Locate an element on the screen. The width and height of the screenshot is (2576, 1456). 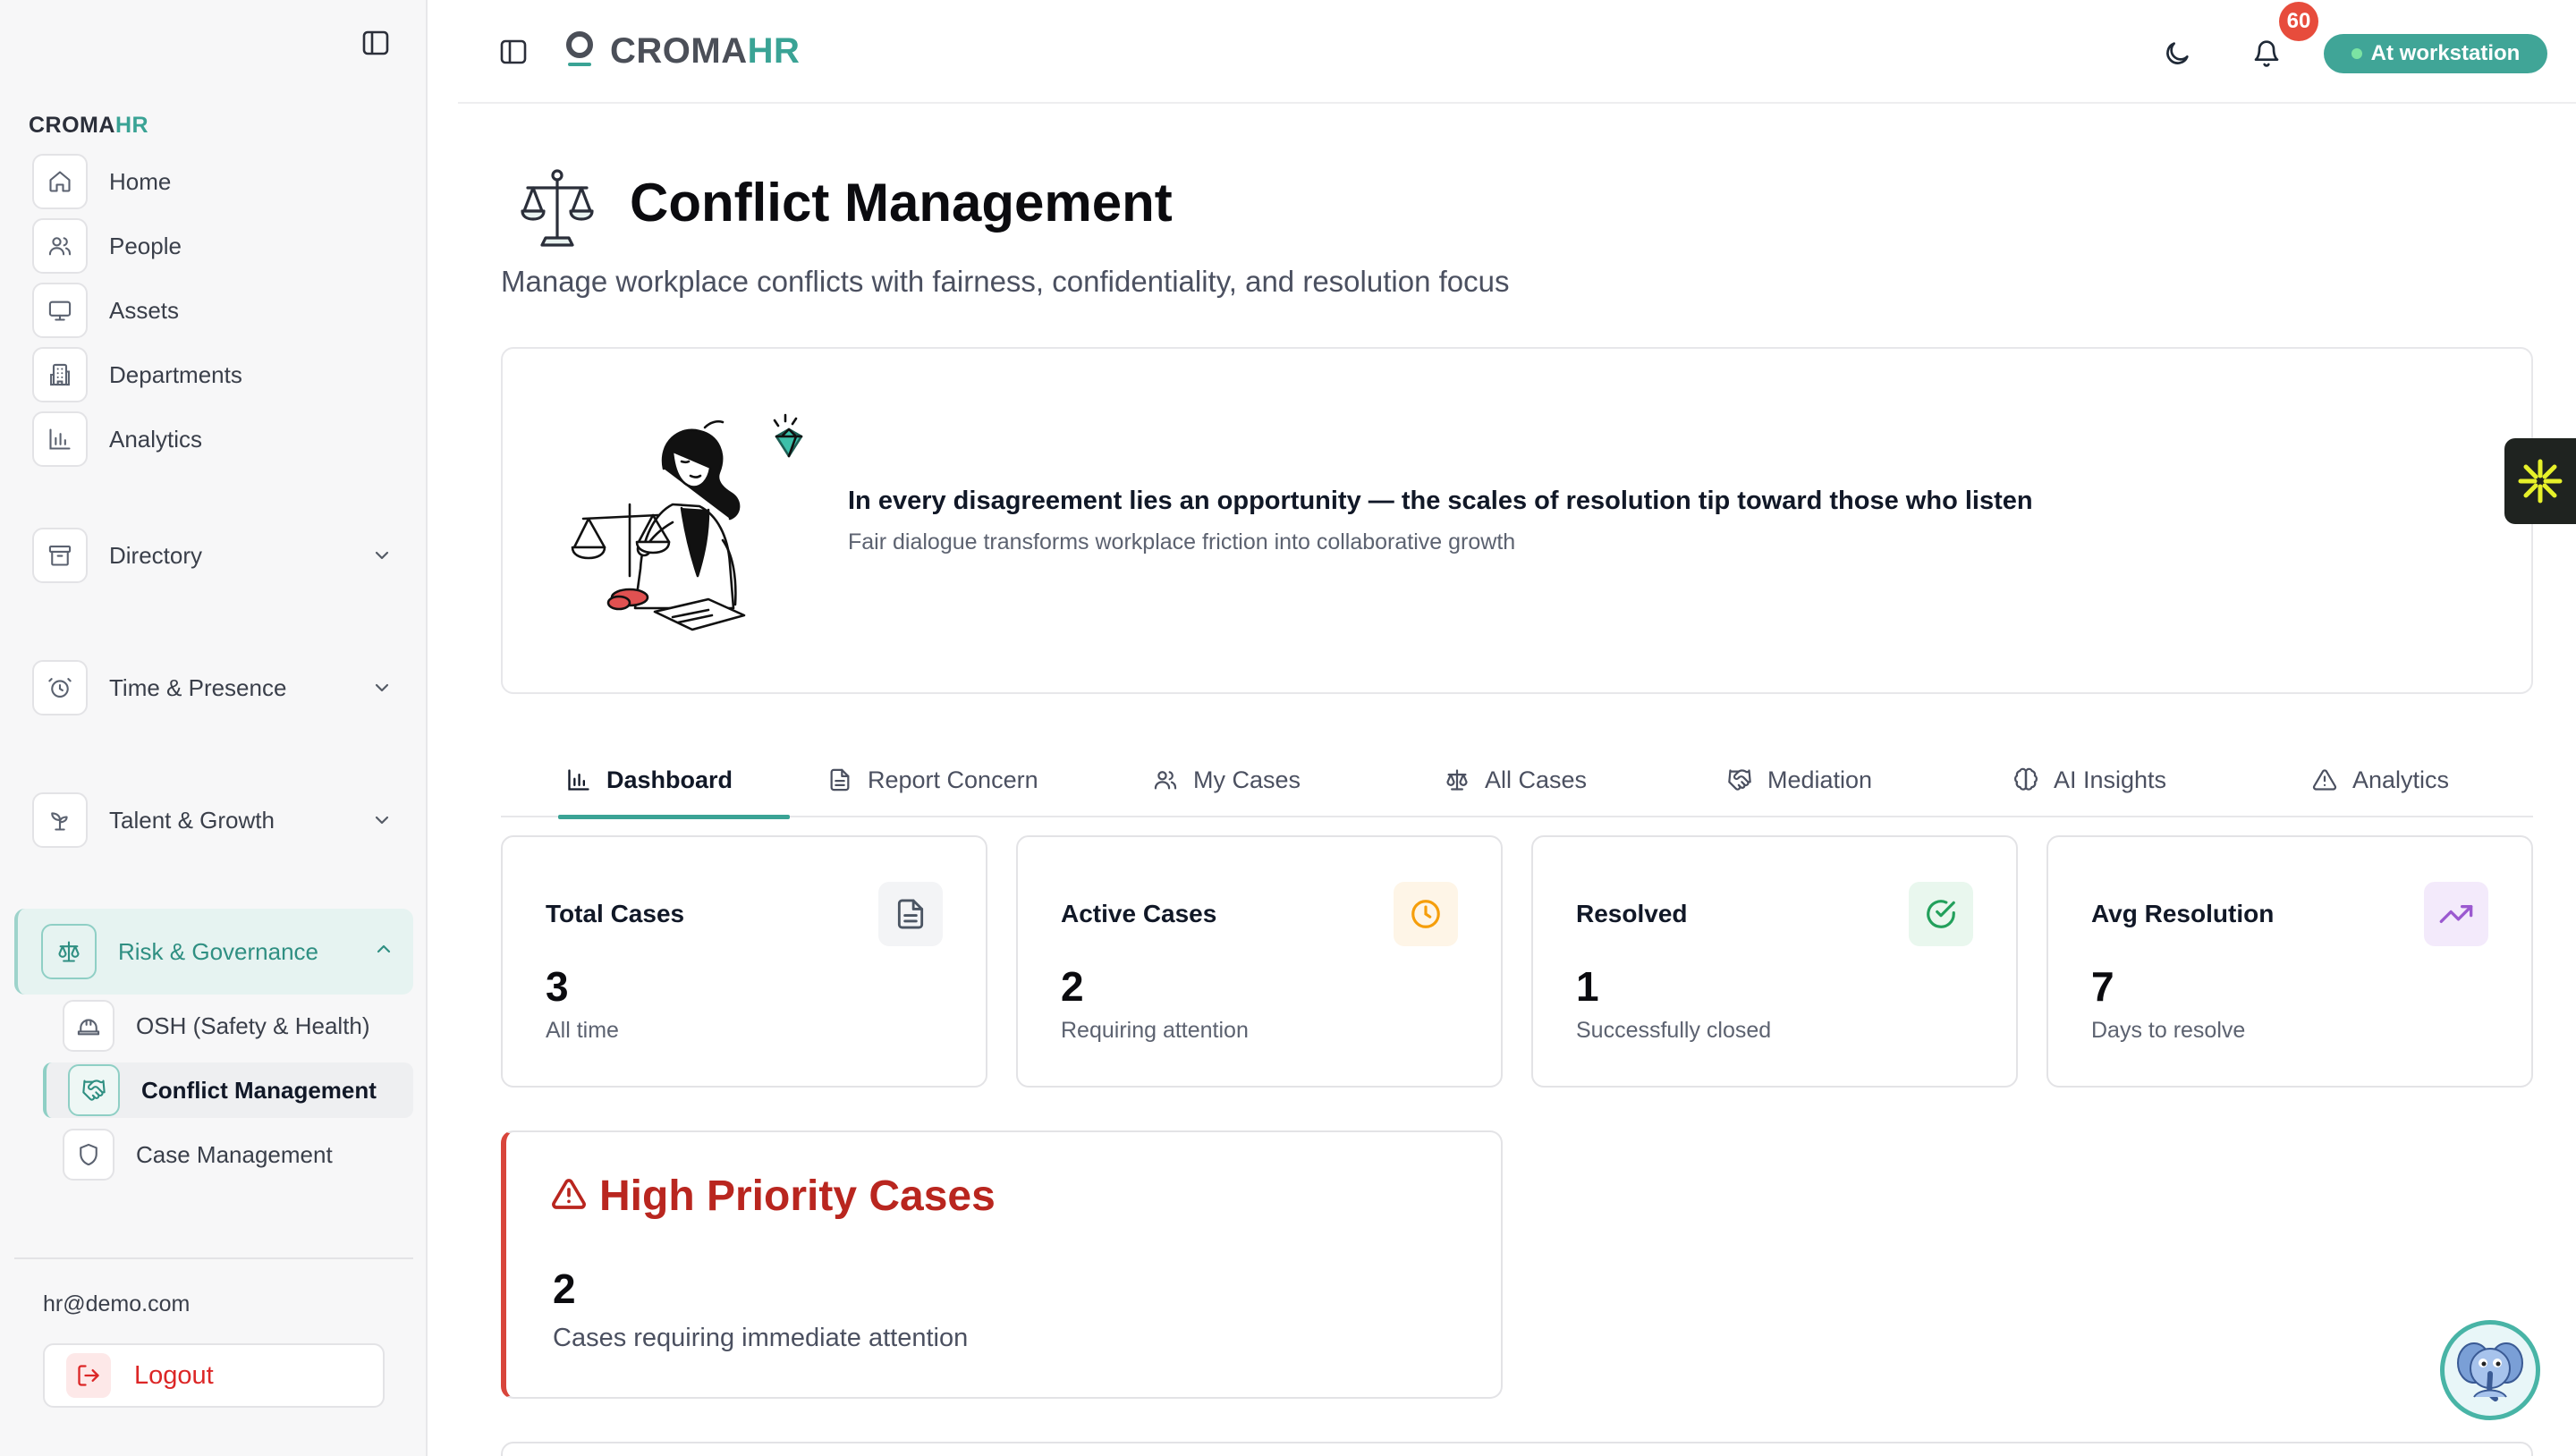
tab-dashboard: Dashboard is located at coordinates (674, 780).